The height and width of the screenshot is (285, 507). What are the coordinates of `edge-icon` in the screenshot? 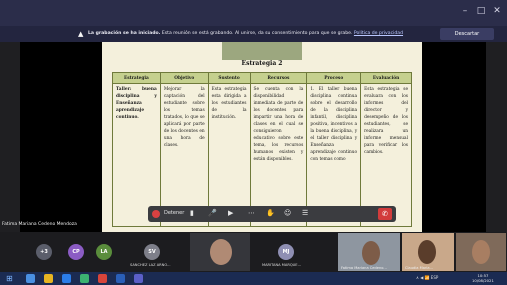 It's located at (66, 278).